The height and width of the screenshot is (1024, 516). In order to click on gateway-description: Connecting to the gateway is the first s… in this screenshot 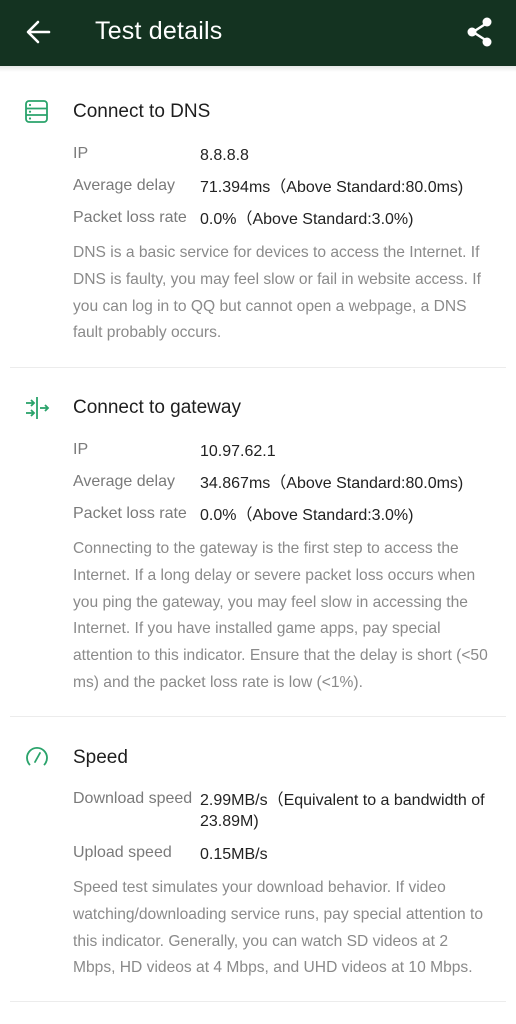, I will do `click(280, 615)`.